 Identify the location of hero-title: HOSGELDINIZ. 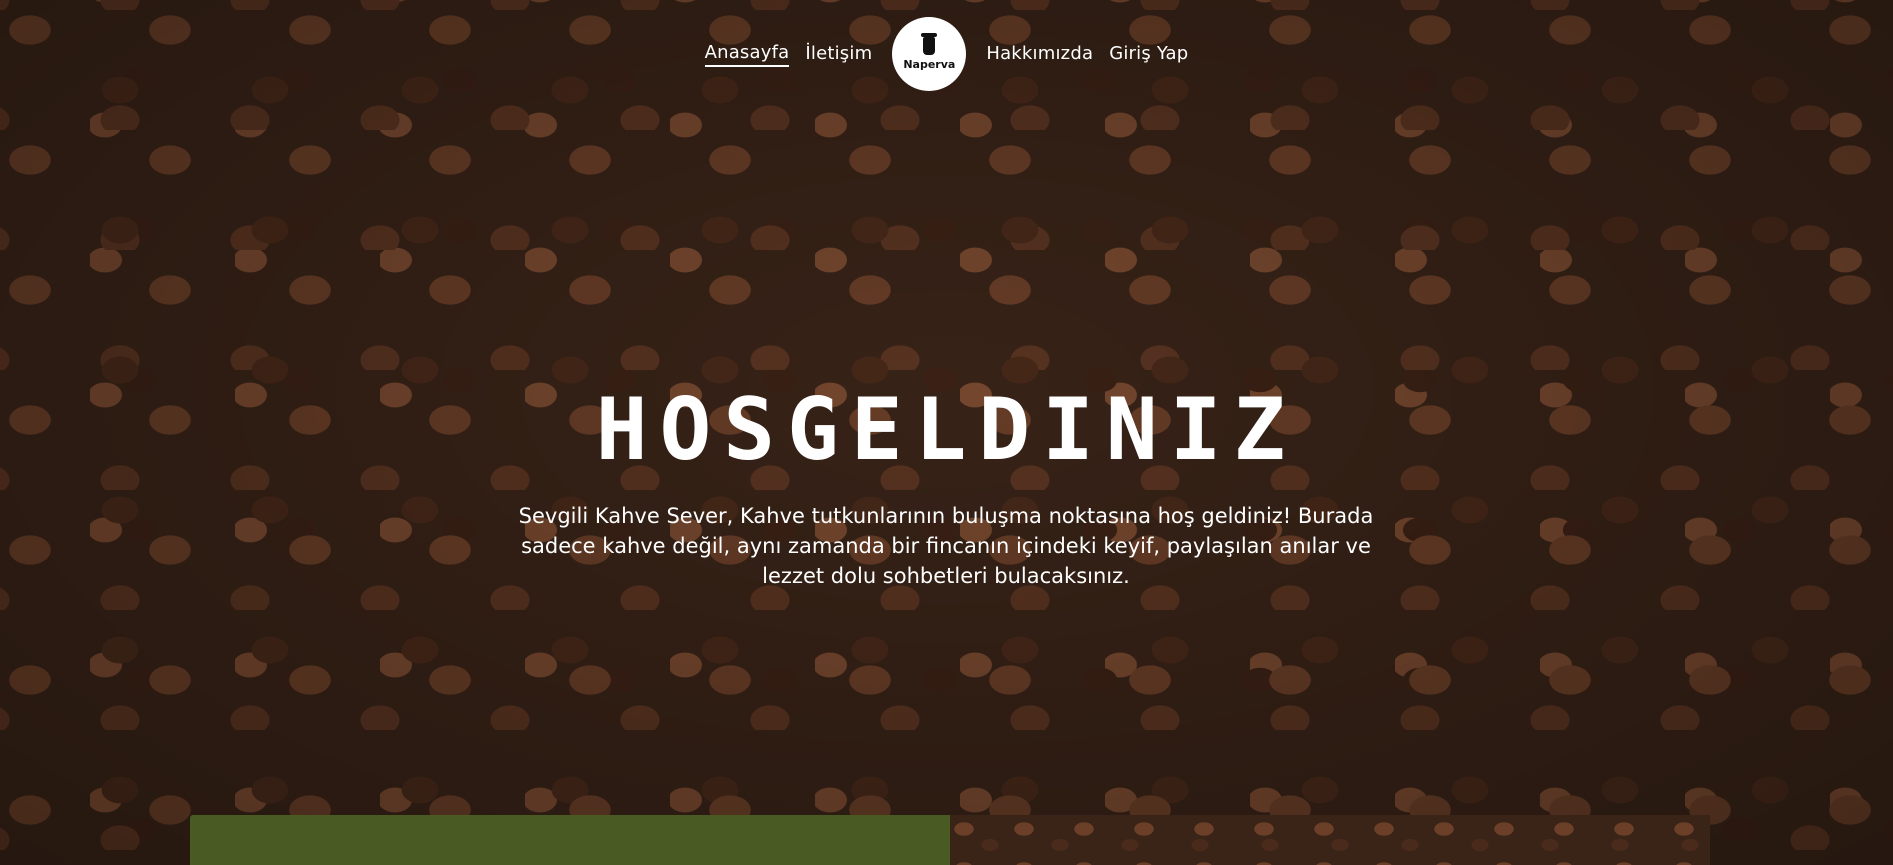
(946, 429).